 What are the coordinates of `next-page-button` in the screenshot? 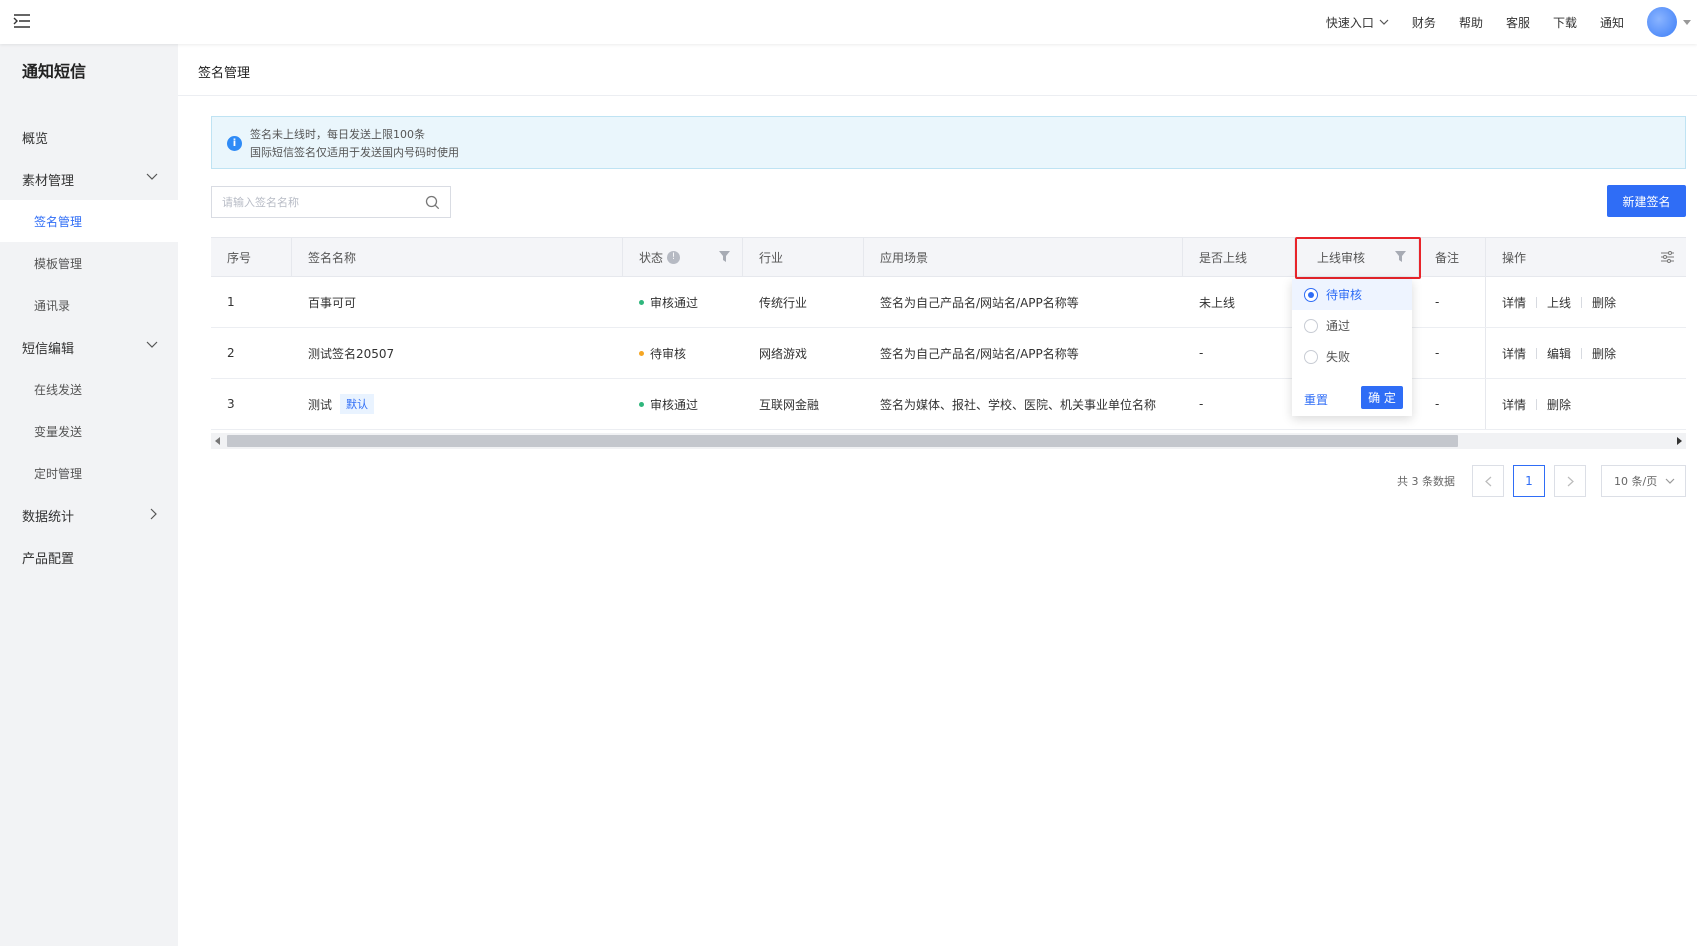 It's located at (1570, 481).